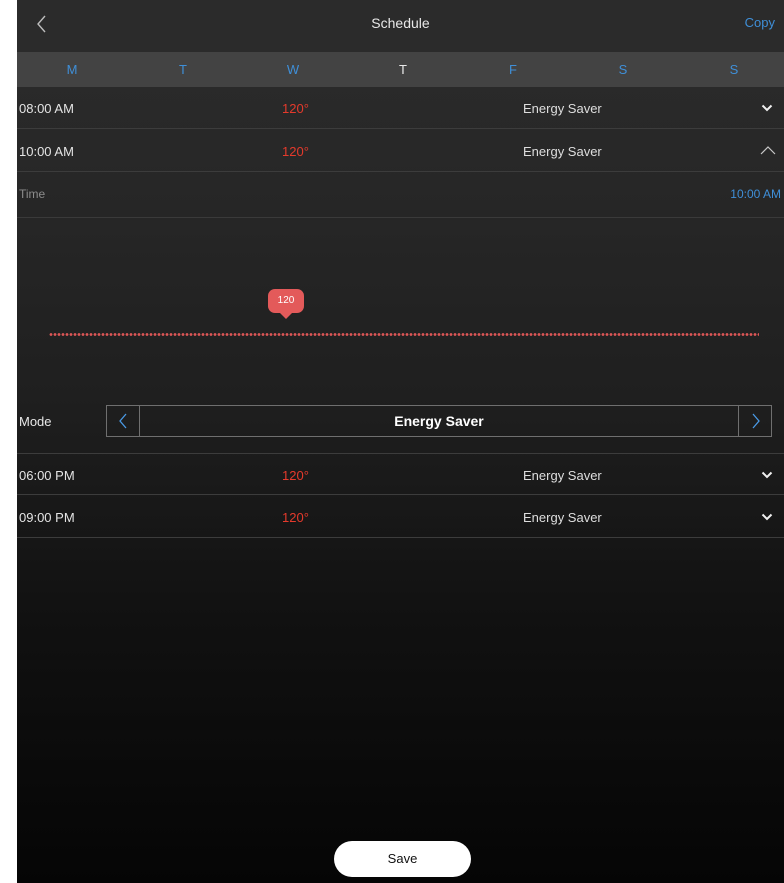 This screenshot has height=883, width=784. I want to click on page-title: Schedule, so click(400, 23).